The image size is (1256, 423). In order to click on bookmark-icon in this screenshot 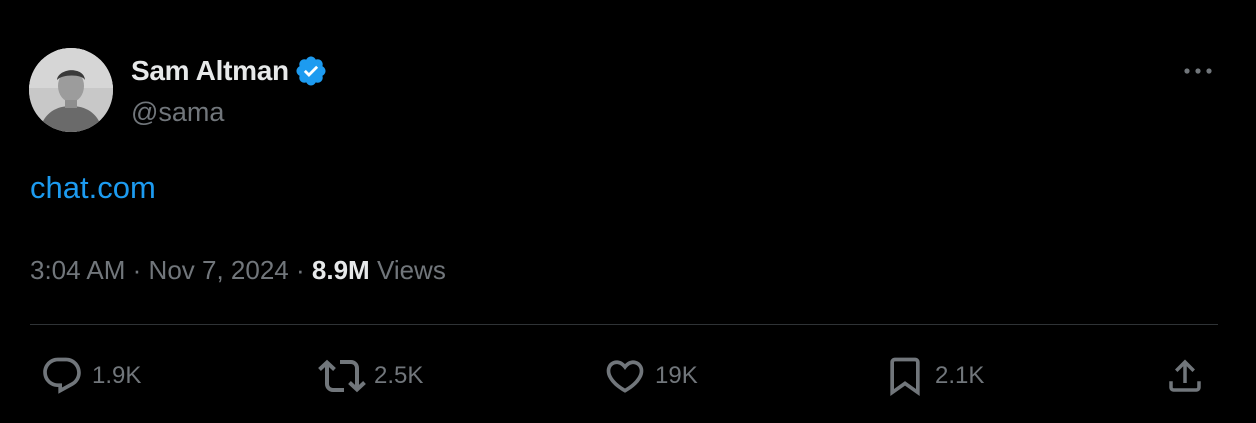, I will do `click(905, 377)`.